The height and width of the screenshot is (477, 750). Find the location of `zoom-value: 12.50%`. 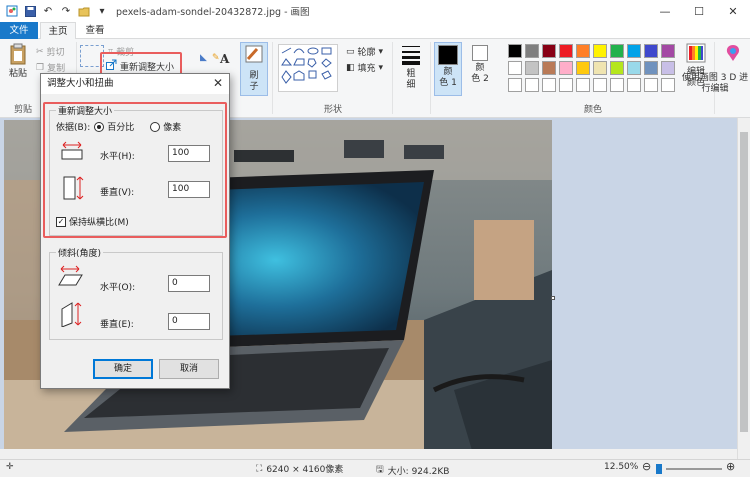

zoom-value: 12.50% is located at coordinates (621, 467).